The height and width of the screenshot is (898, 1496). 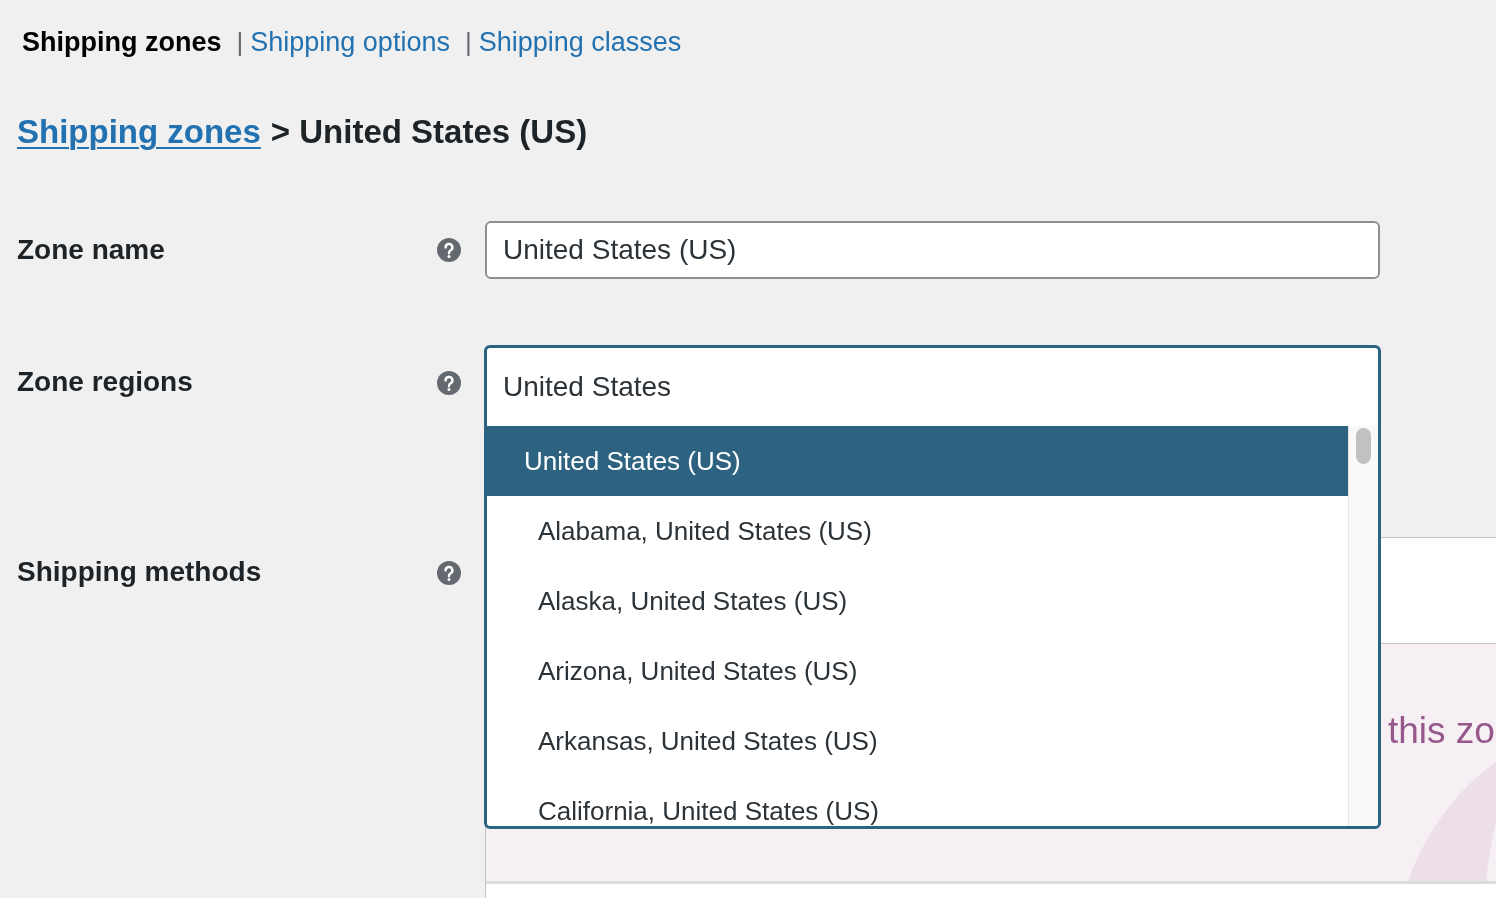 I want to click on field-label: Zone name, so click(x=91, y=250).